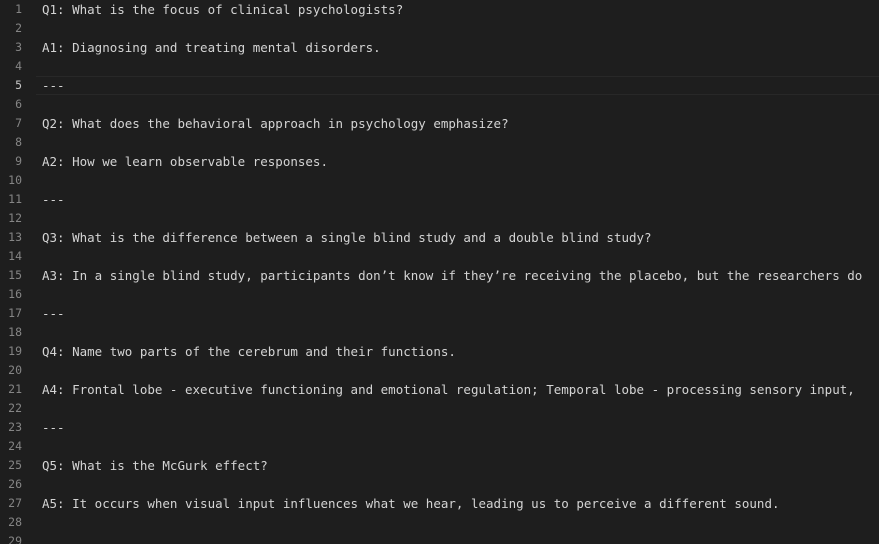 This screenshot has height=544, width=879. What do you see at coordinates (18, 85) in the screenshot?
I see `line-number-active: 5` at bounding box center [18, 85].